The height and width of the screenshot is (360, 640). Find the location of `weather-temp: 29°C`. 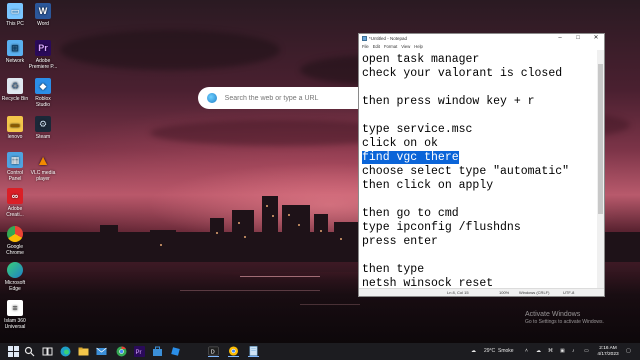

weather-temp: 29°C is located at coordinates (489, 351).